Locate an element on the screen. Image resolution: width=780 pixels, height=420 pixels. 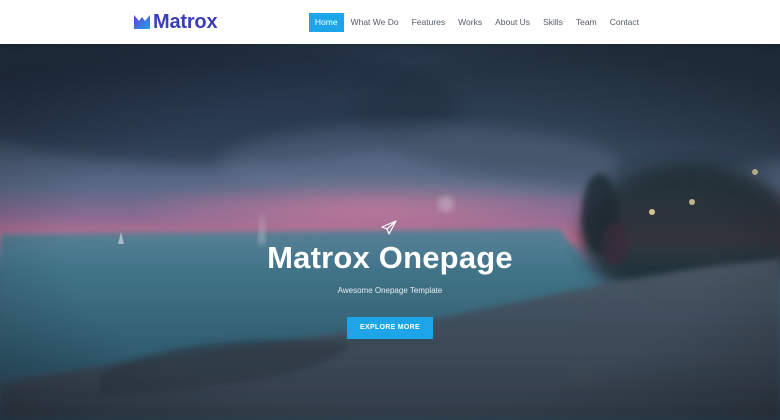
nav-item-skills: Skills is located at coordinates (553, 22).